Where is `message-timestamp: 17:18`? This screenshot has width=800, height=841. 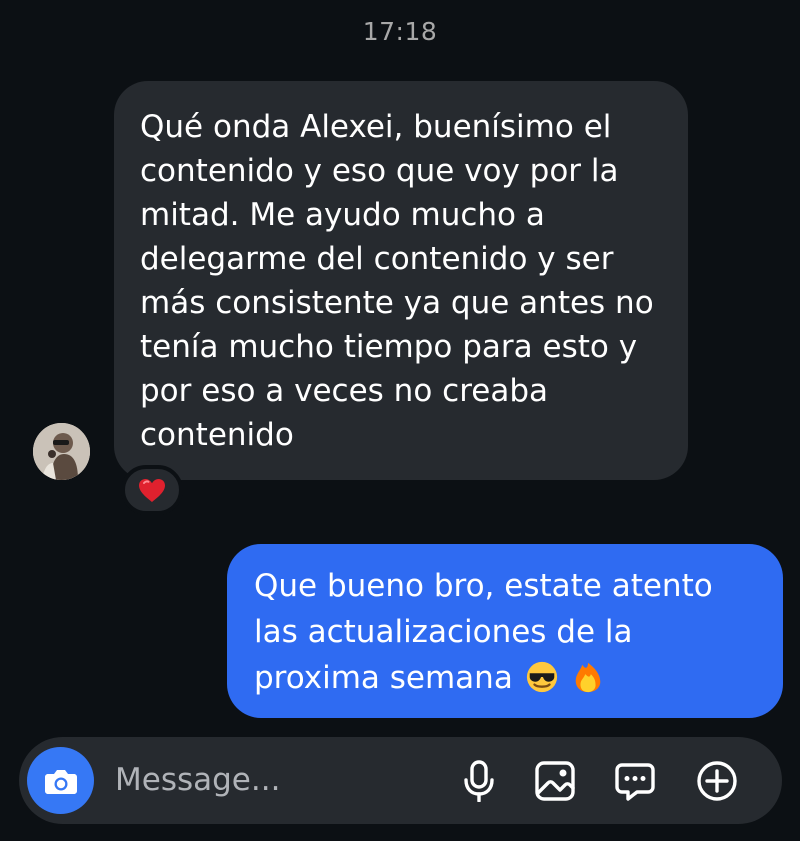 message-timestamp: 17:18 is located at coordinates (400, 31).